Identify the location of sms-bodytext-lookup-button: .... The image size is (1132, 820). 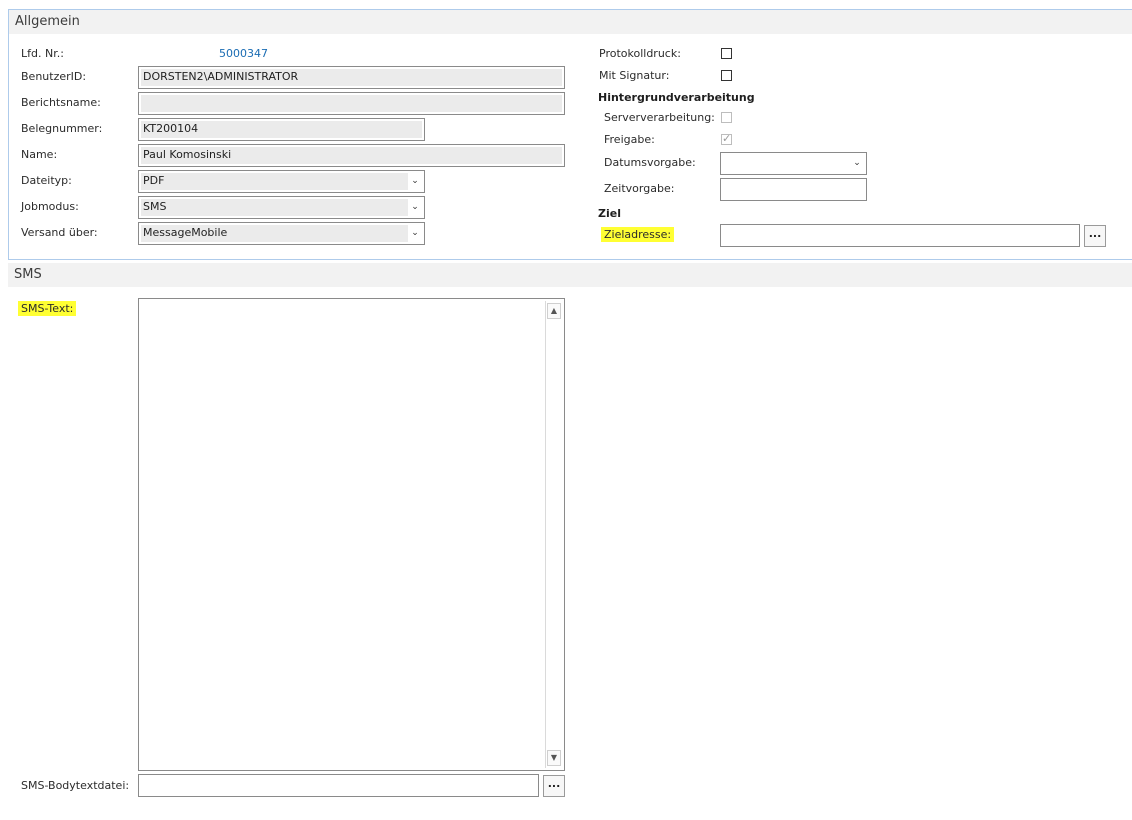
(554, 786).